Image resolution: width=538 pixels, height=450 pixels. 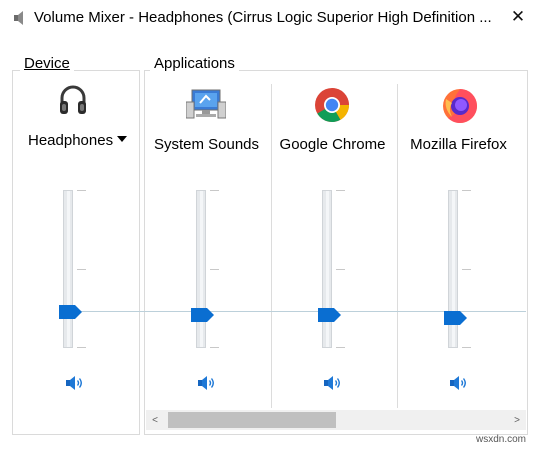 I want to click on firefox-speaker-icon, so click(x=459, y=383).